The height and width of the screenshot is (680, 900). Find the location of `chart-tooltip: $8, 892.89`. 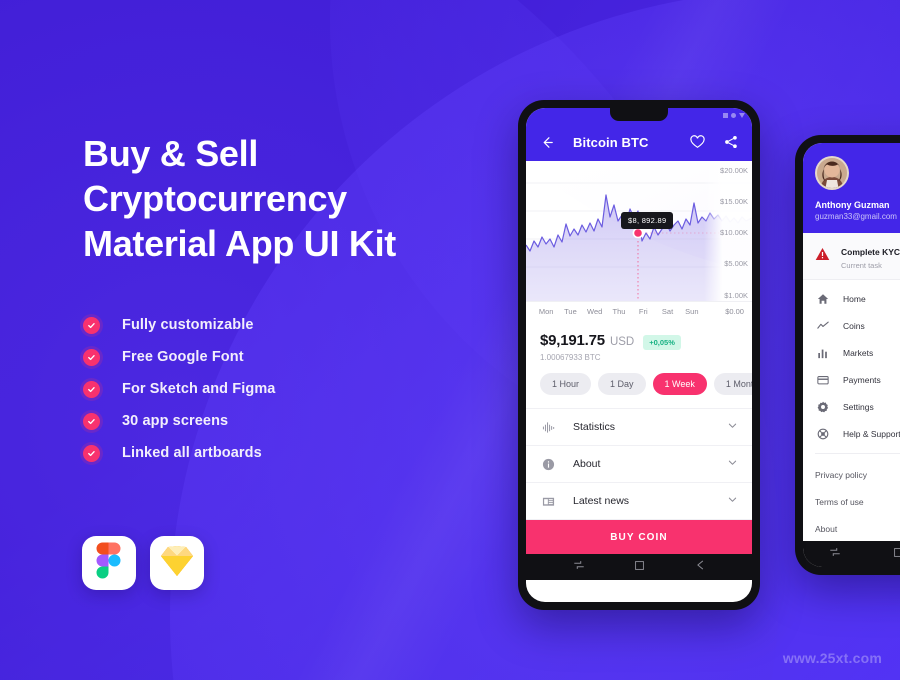

chart-tooltip: $8, 892.89 is located at coordinates (647, 220).